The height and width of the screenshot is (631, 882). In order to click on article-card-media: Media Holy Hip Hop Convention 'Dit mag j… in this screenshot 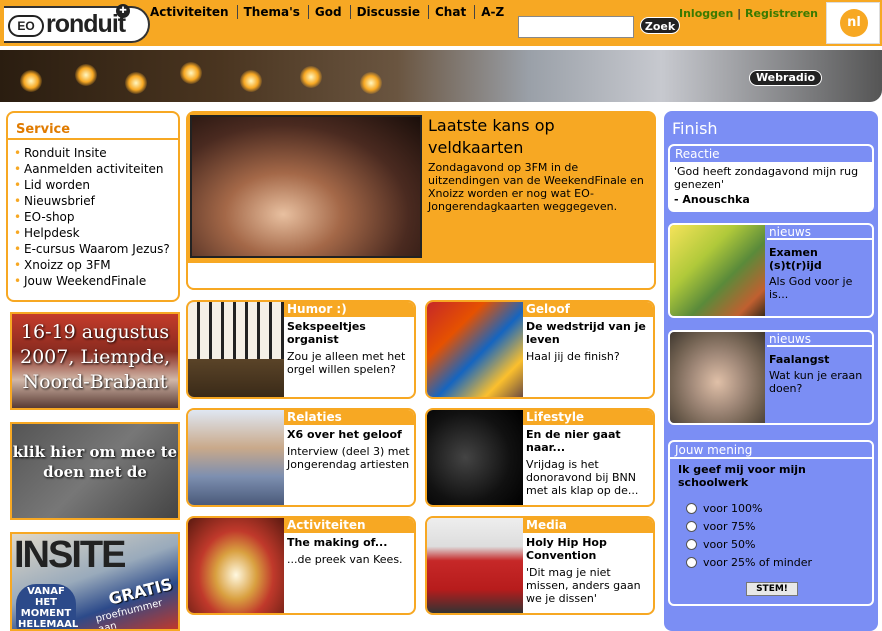, I will do `click(540, 565)`.